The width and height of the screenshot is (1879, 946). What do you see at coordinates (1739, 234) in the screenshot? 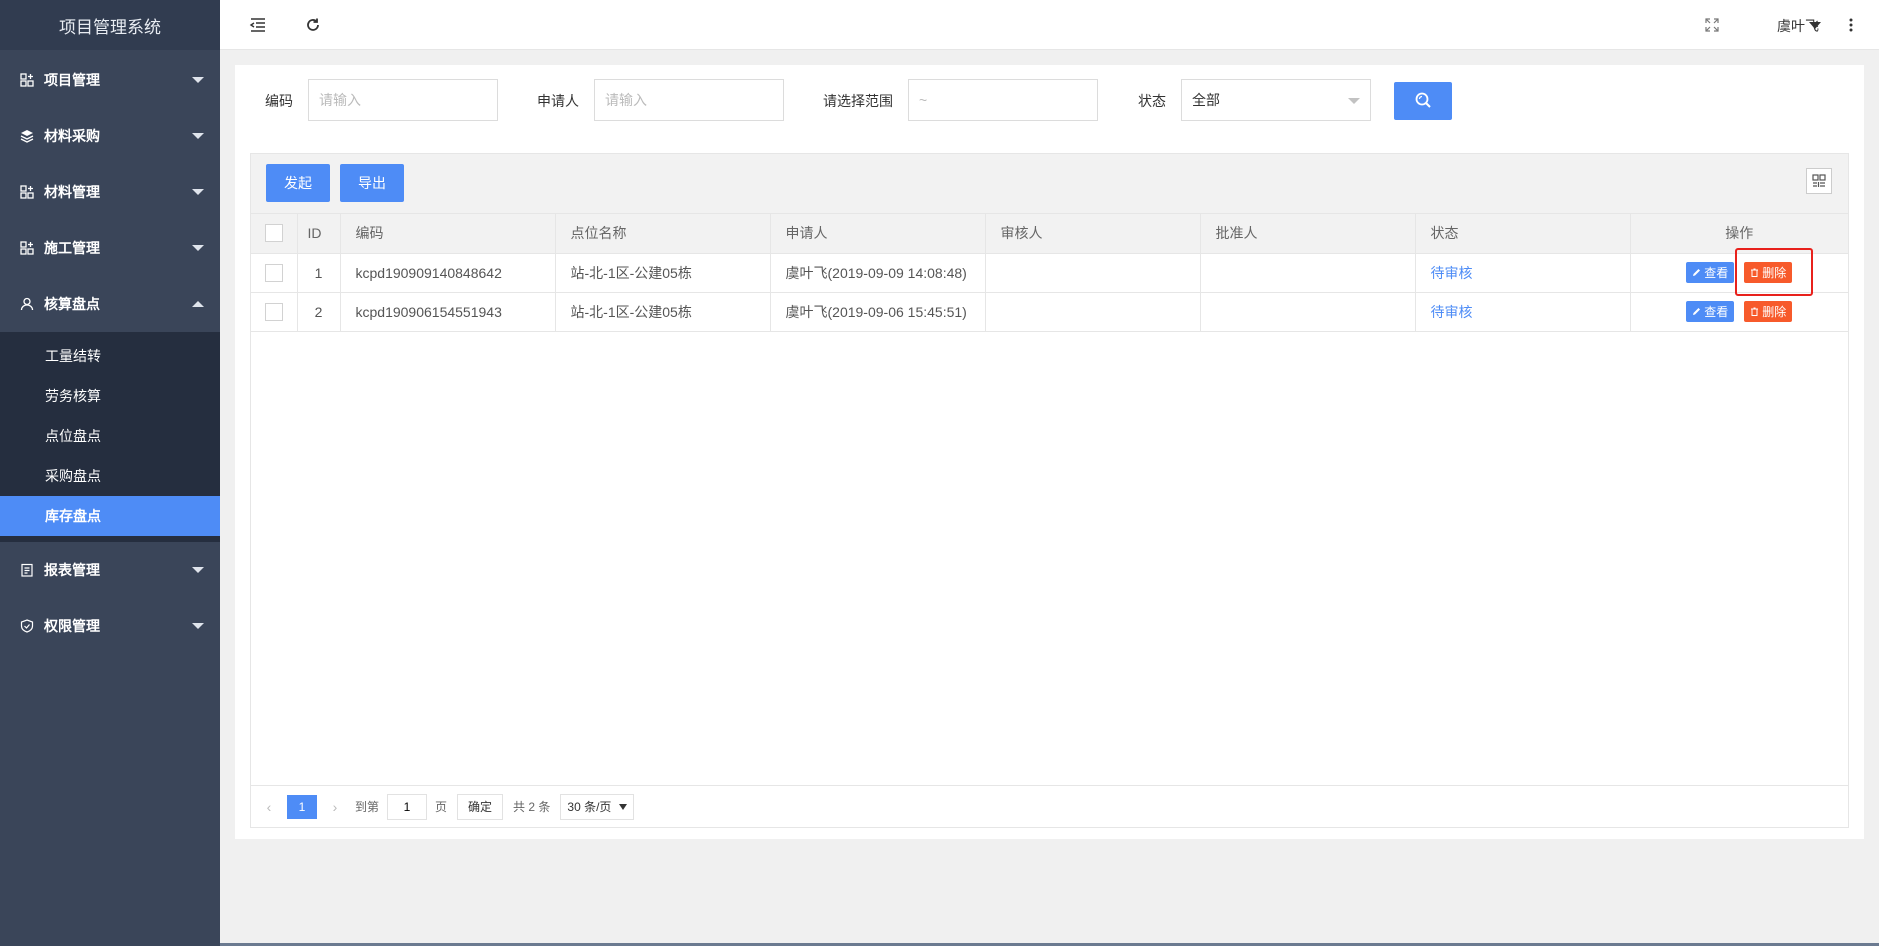
I see `column-header-actions: 操作` at bounding box center [1739, 234].